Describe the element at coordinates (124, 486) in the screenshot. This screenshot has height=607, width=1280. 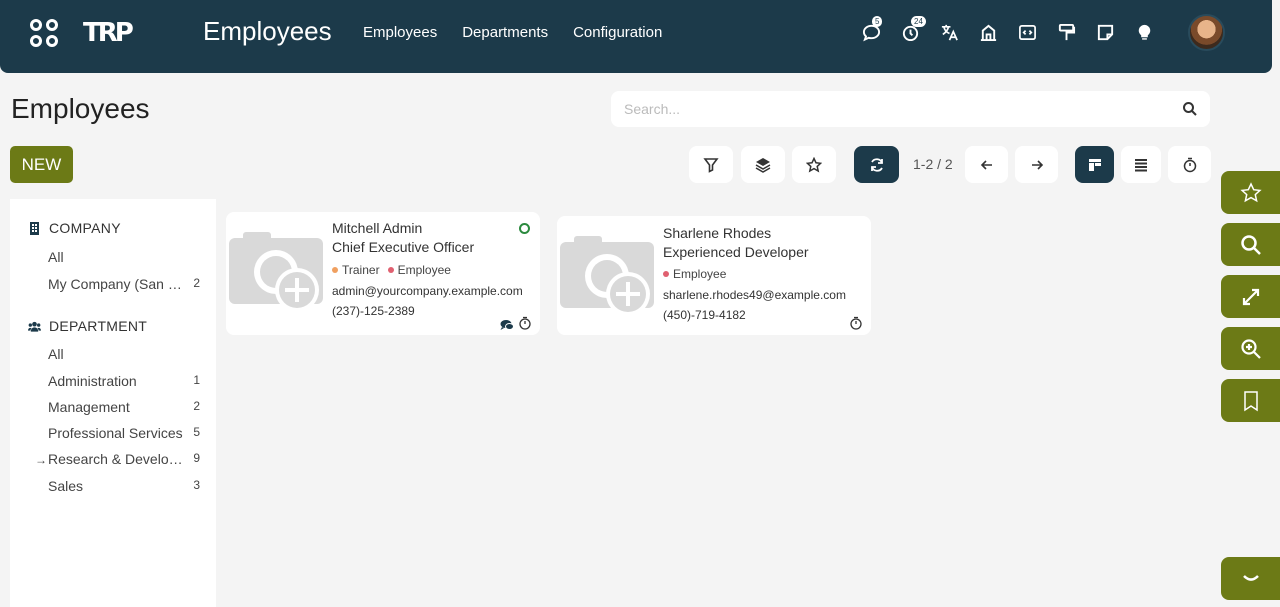
I see `department-item-sales: Sales 3` at that location.